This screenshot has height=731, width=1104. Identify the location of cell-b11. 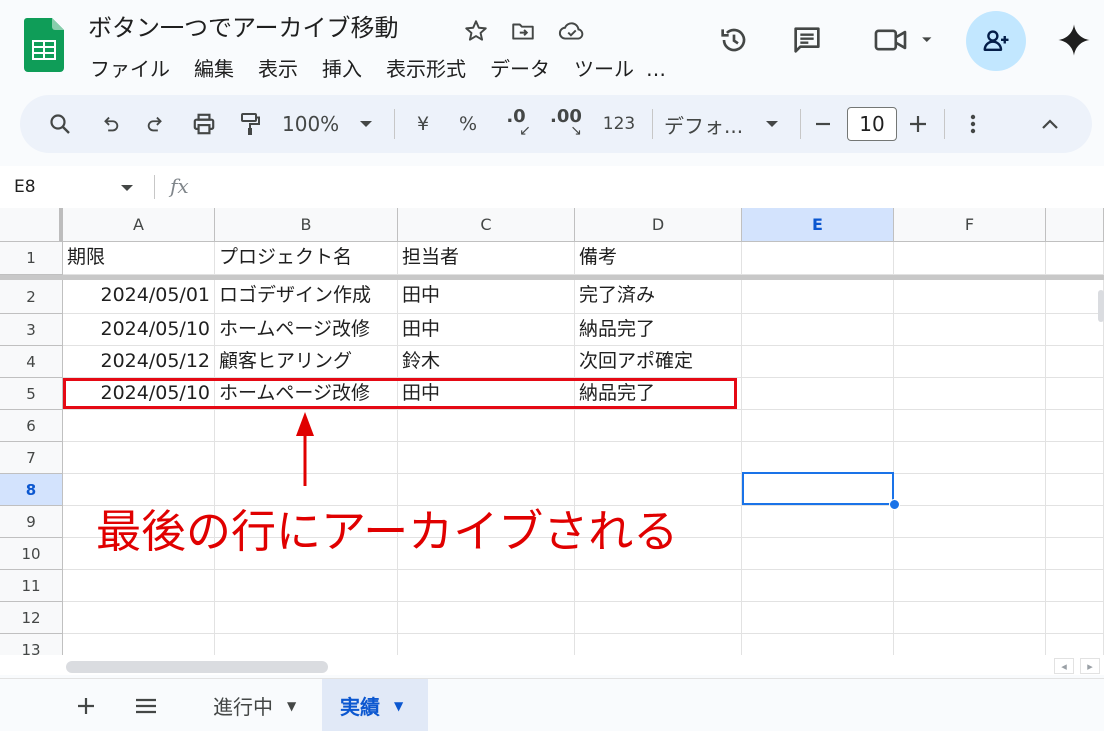
(306, 586).